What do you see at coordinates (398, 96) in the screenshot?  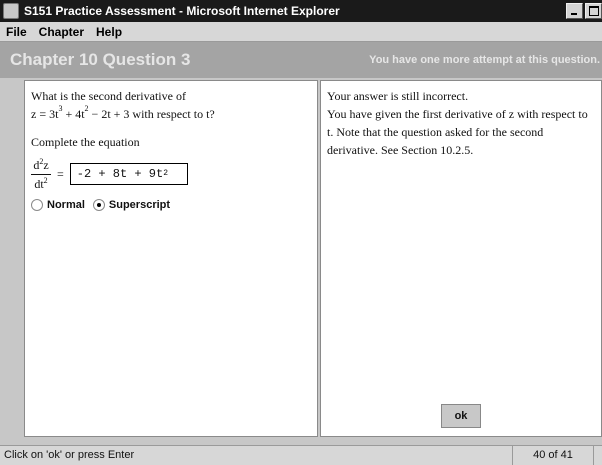 I see `feedback-line-1: Your answer is still incorrect.` at bounding box center [398, 96].